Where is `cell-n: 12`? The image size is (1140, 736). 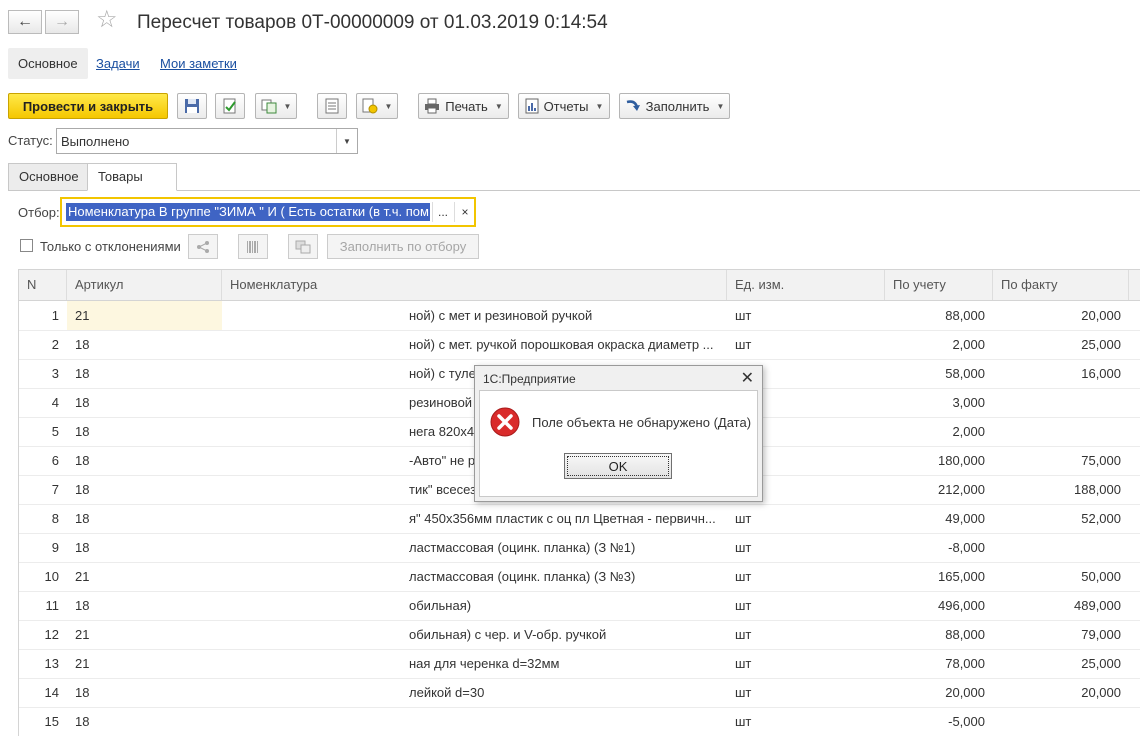
cell-n: 12 is located at coordinates (51, 634).